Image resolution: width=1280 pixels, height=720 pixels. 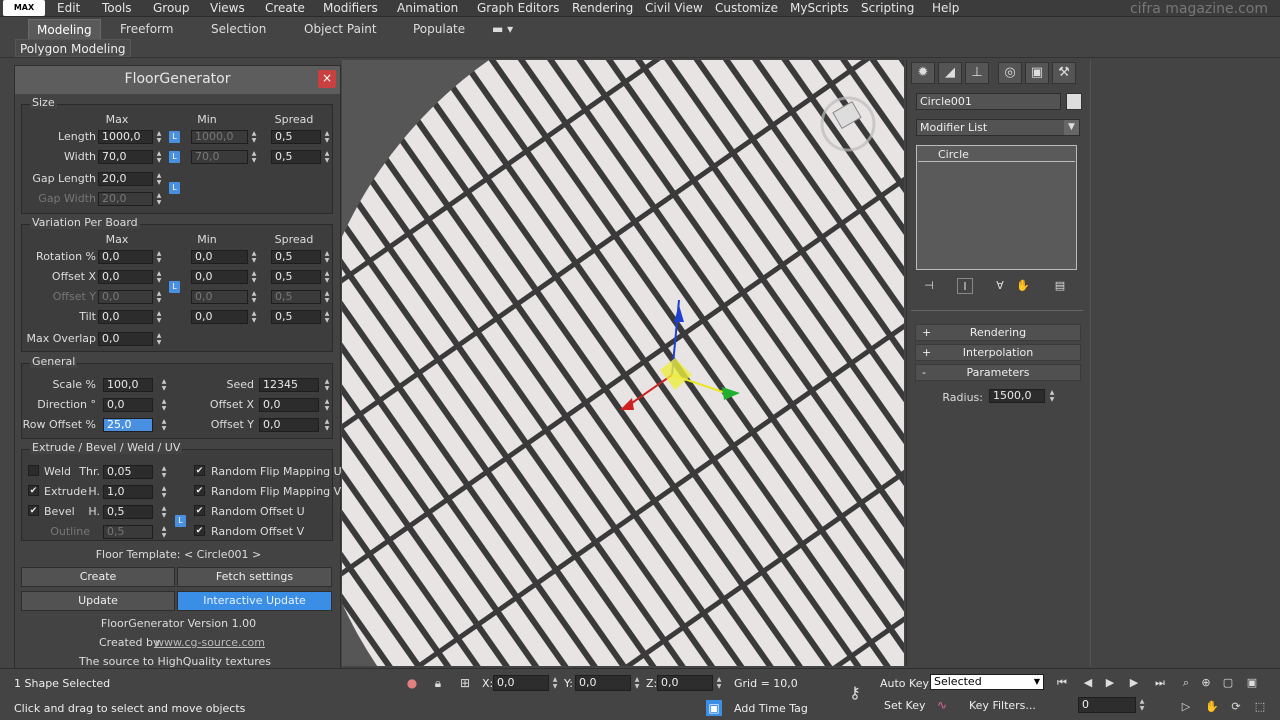 What do you see at coordinates (327, 277) in the screenshot?
I see `offset-x-spread-spinner: ▲ ▼` at bounding box center [327, 277].